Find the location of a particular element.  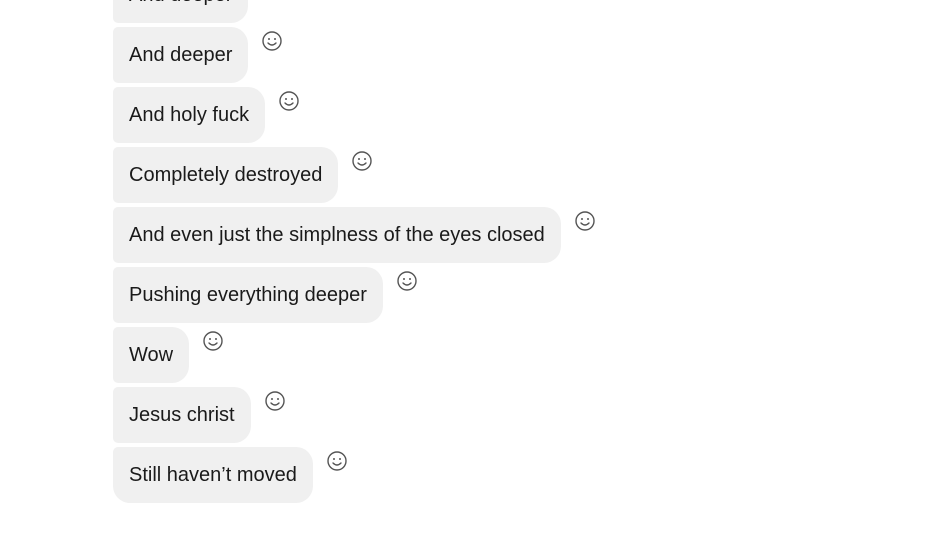

message-bubble: And holy fuck is located at coordinates (189, 115).